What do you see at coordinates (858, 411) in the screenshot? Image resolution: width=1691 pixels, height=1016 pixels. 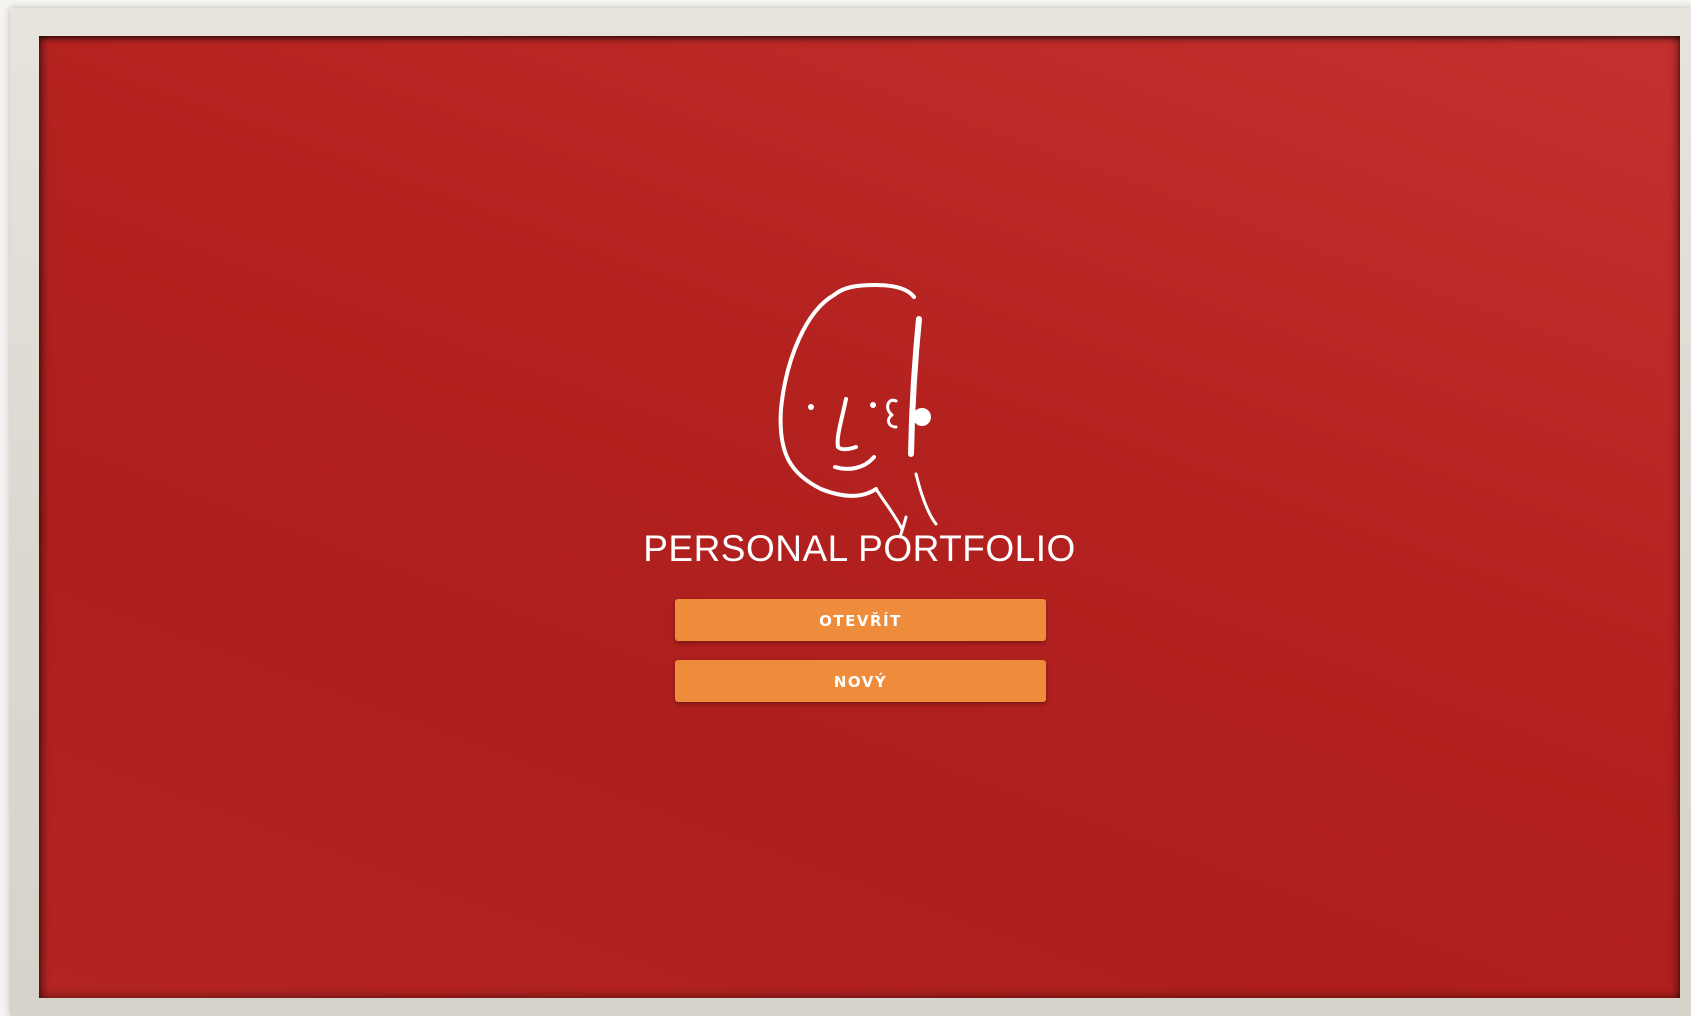 I see `doodle-face-icon` at bounding box center [858, 411].